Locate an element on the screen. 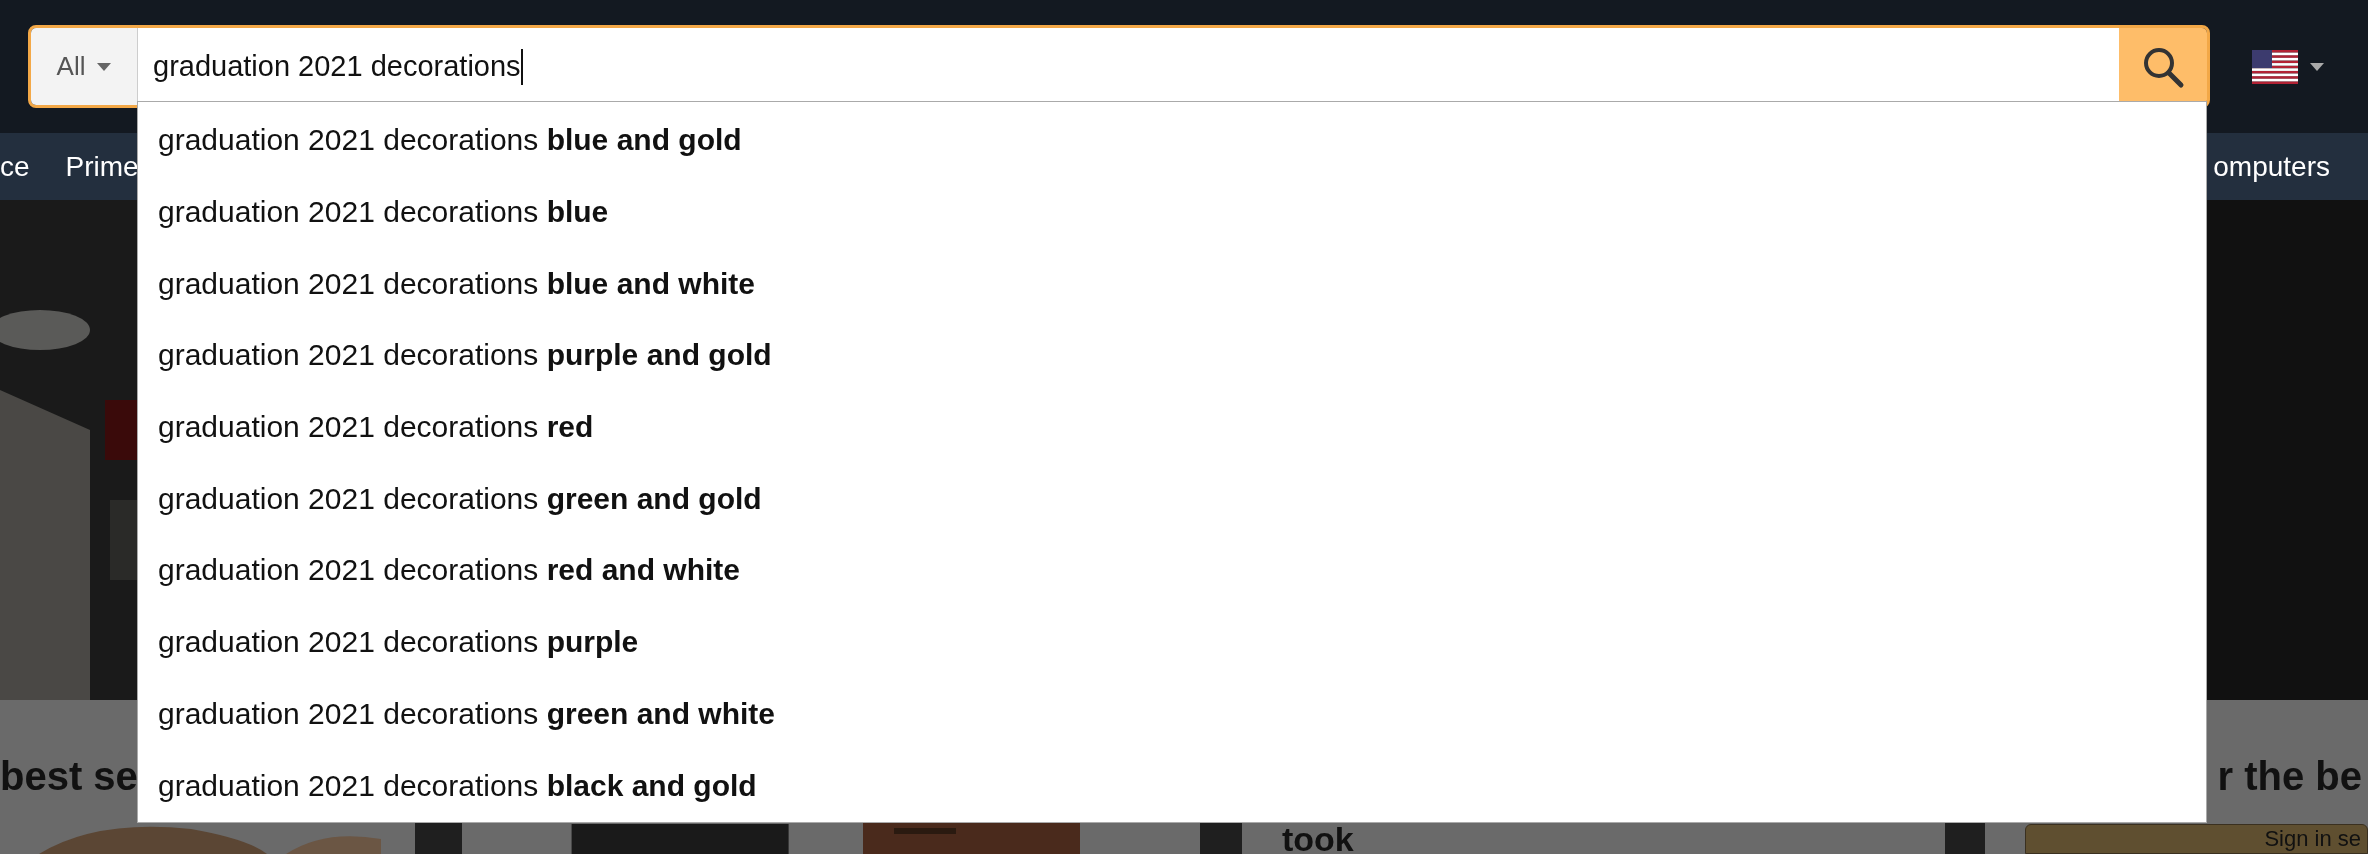 The image size is (2368, 854). flag-icon is located at coordinates (2275, 66).